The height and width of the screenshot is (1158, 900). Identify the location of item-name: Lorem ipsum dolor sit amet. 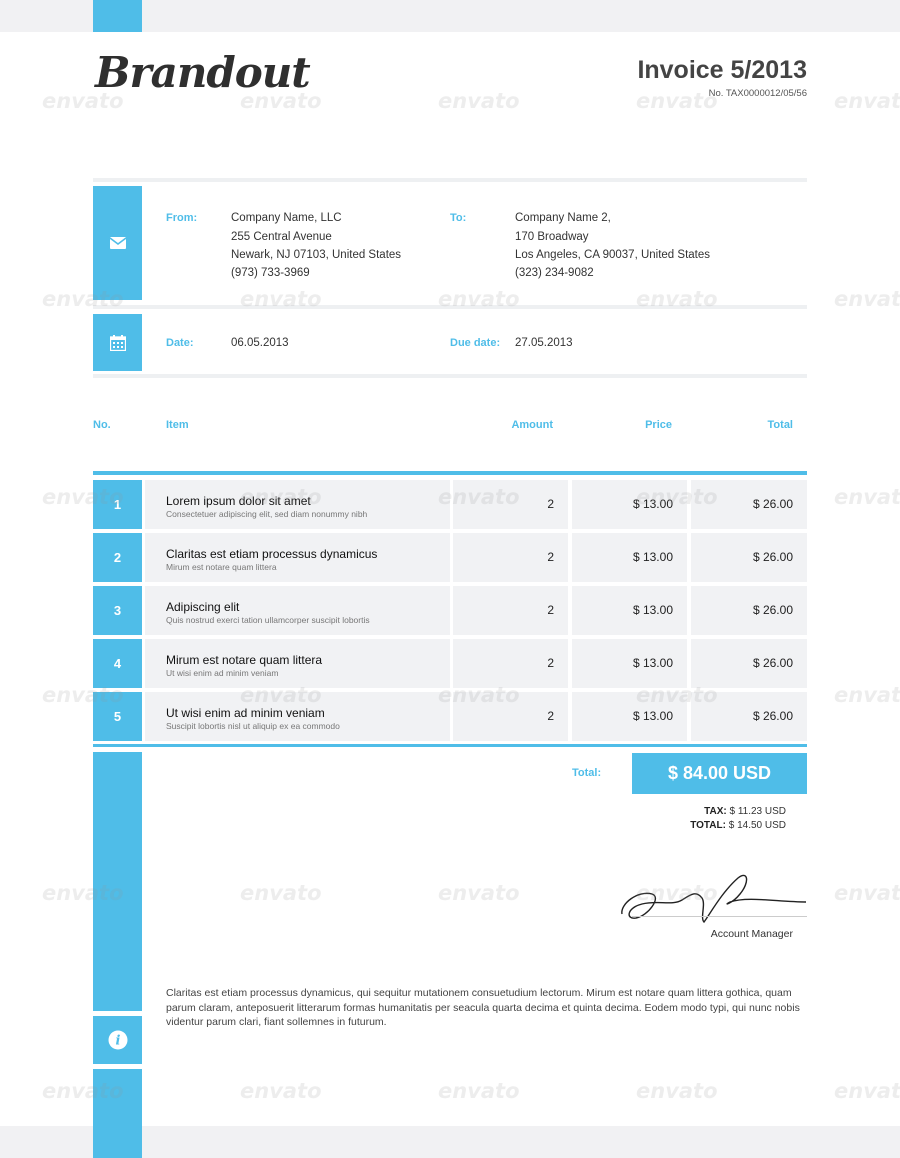
(238, 501).